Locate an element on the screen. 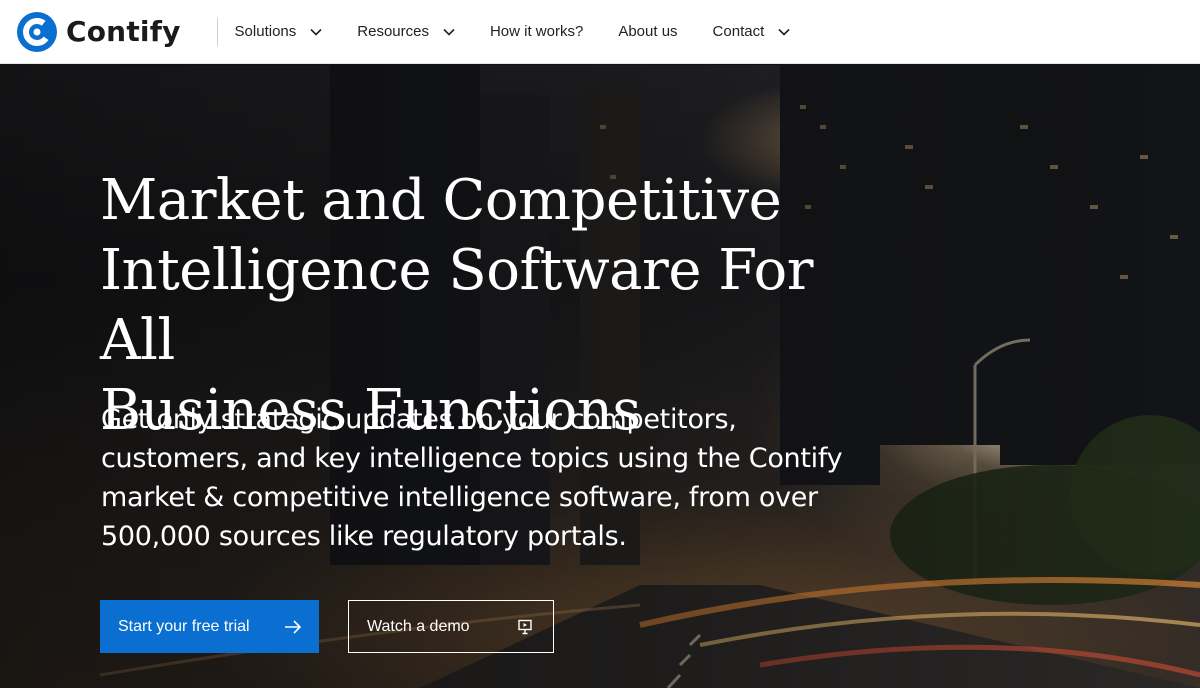 This screenshot has height=688, width=1200. hero-title-line: Intelligence Software For All is located at coordinates (457, 305).